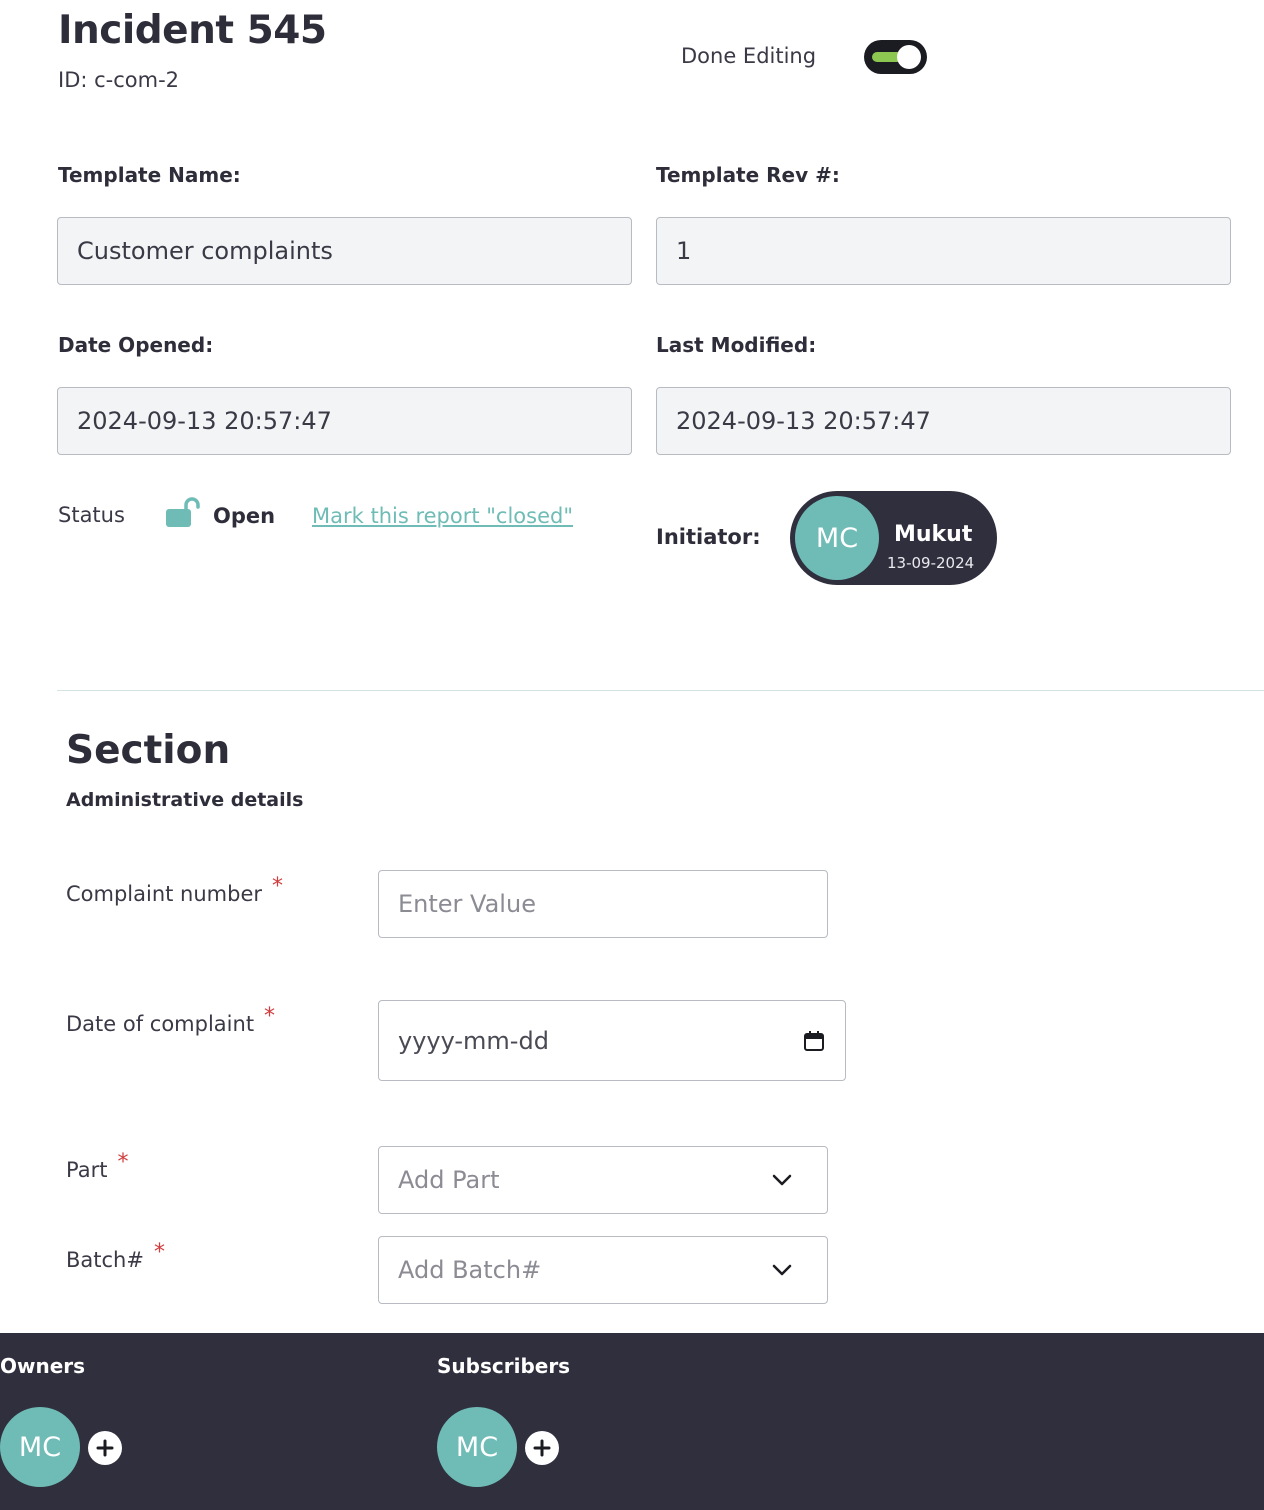 The width and height of the screenshot is (1264, 1510). What do you see at coordinates (87, 1170) in the screenshot?
I see `part-label-text: Part` at bounding box center [87, 1170].